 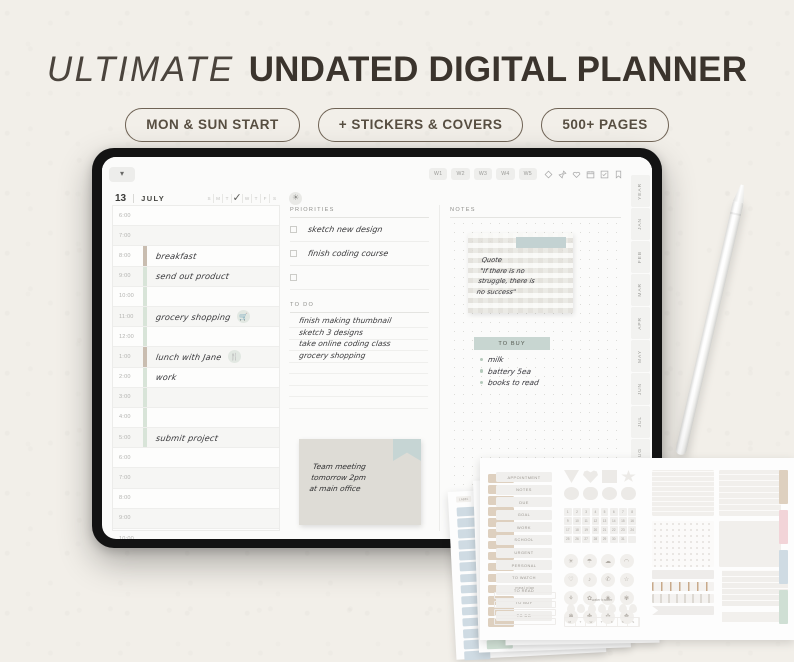 I want to click on lined-box-sticker, so click(x=683, y=493).